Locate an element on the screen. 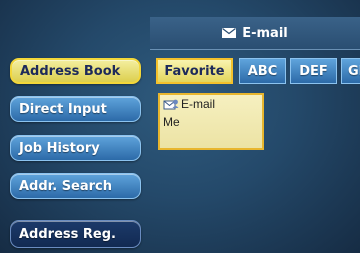 Image resolution: width=360 pixels, height=253 pixels. address-entry-type-row: E-mail is located at coordinates (189, 104).